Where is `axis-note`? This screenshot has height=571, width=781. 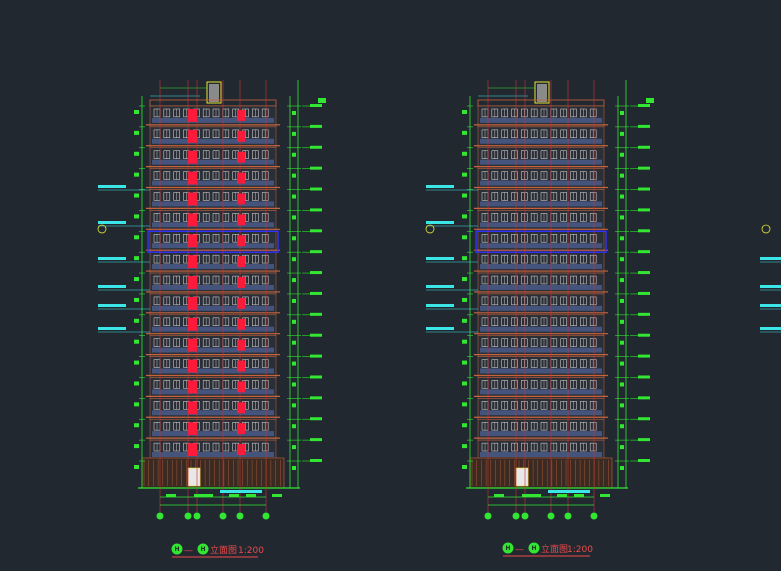
axis-note is located at coordinates (440, 222).